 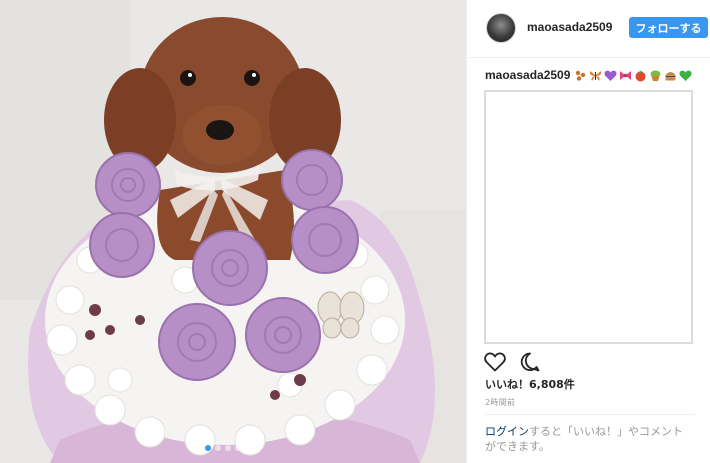 I want to click on heart-icon, so click(x=495, y=362).